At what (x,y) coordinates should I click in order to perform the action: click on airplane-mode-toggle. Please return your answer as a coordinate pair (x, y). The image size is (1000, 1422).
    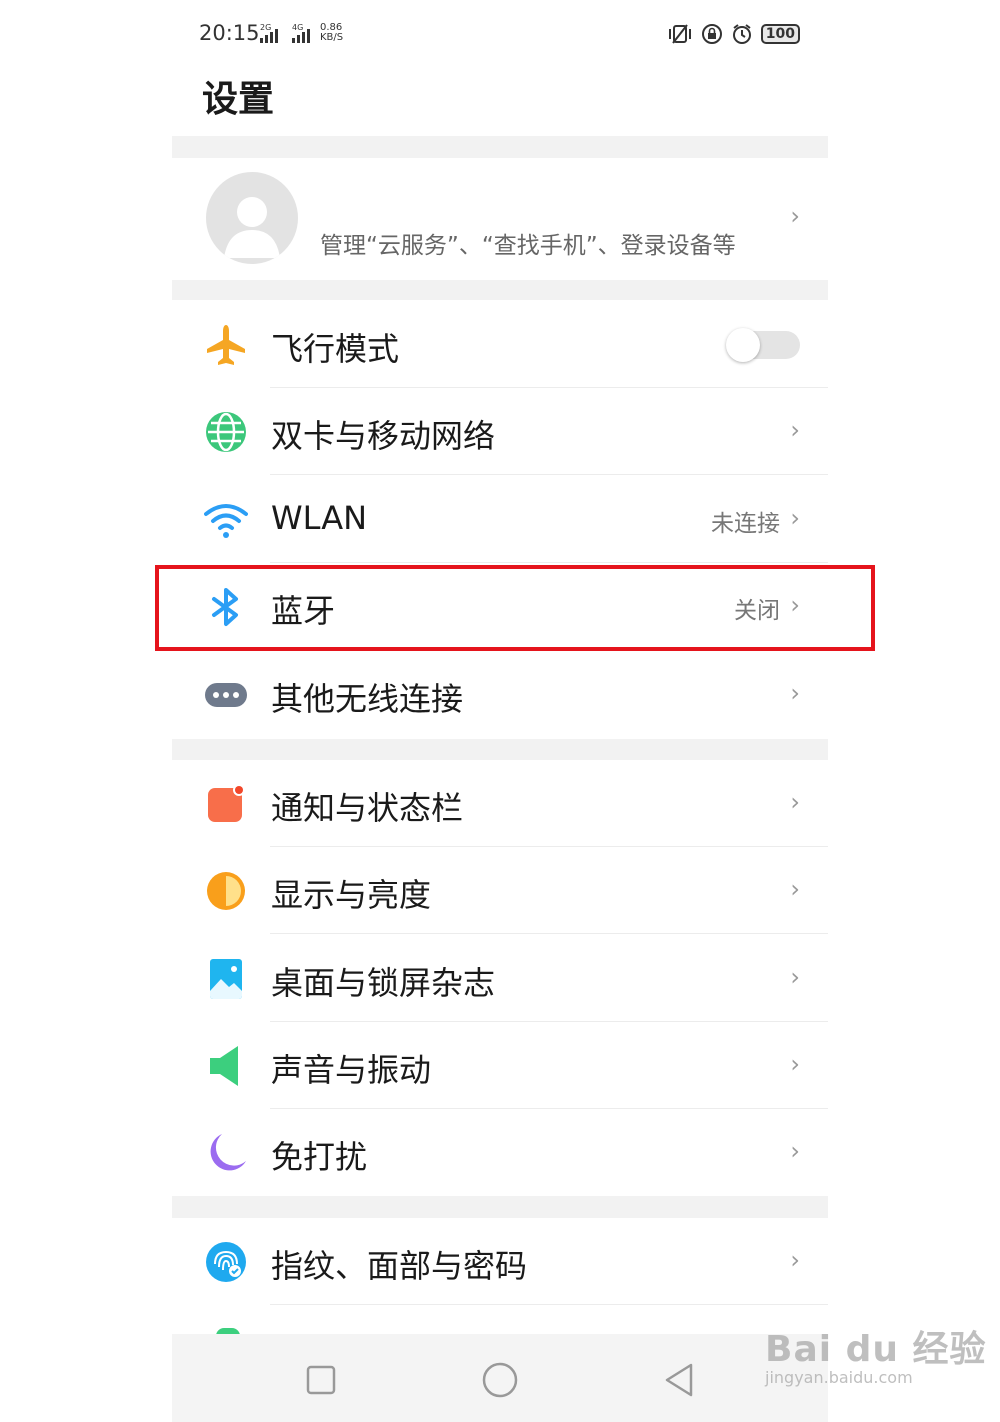
    Looking at the image, I should click on (763, 345).